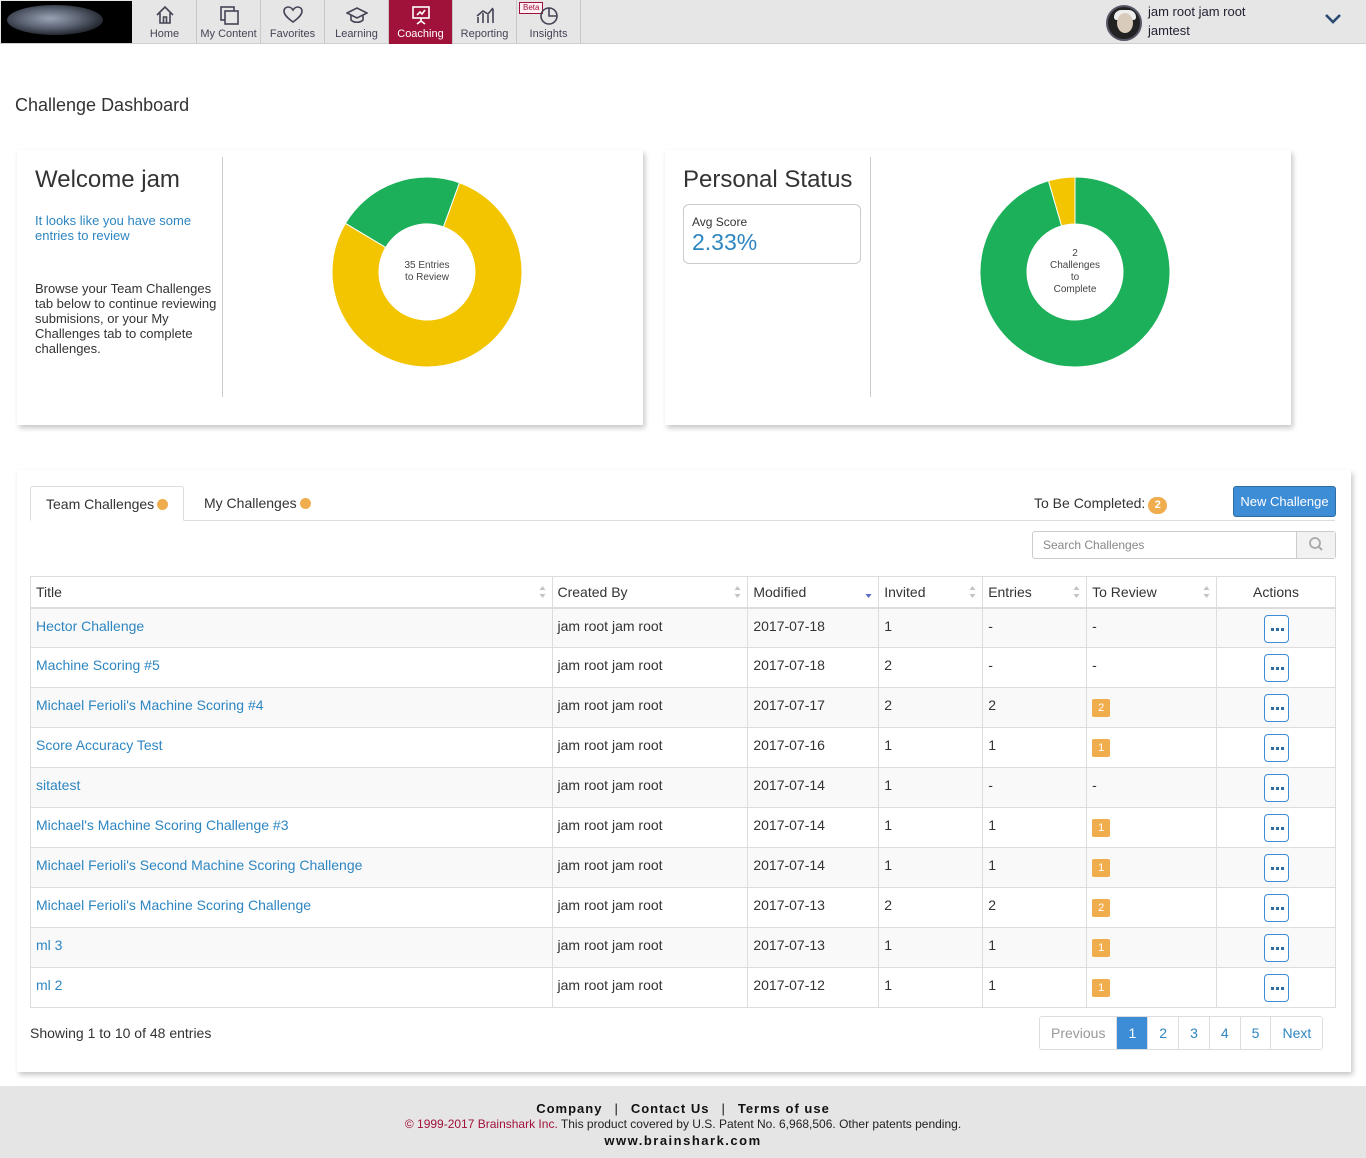  Describe the element at coordinates (683, 1140) in the screenshot. I see `footer-website: www.brainshark.com` at that location.